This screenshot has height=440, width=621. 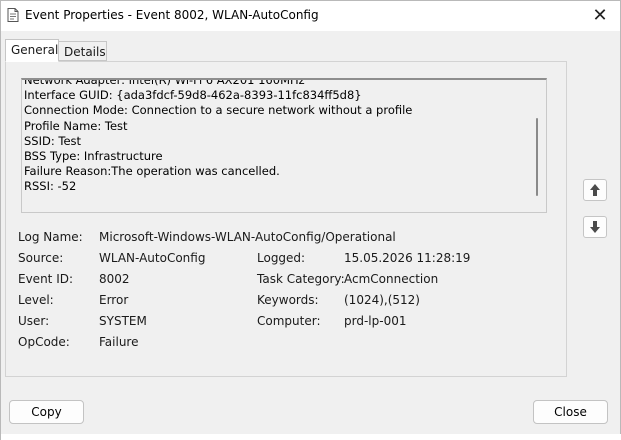 What do you see at coordinates (119, 342) in the screenshot?
I see `opcode-value: Failure` at bounding box center [119, 342].